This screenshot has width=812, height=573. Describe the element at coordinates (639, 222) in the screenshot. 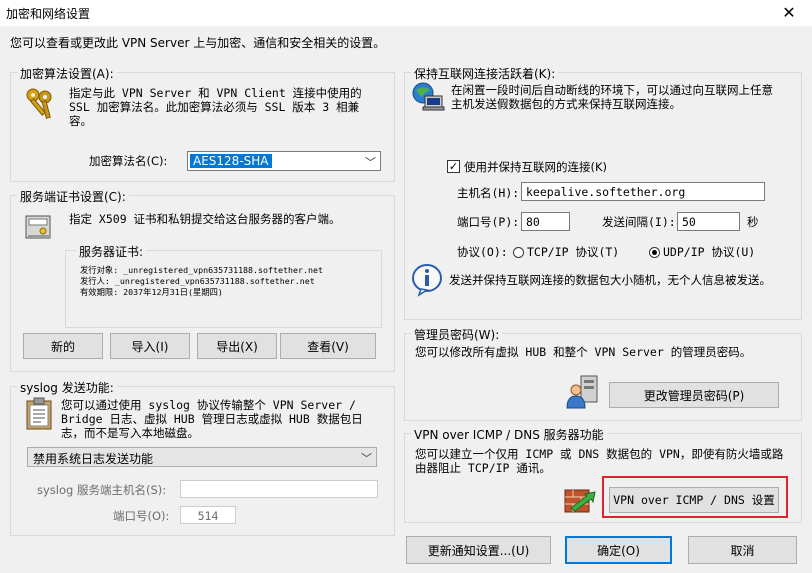

I see `keepalive-interval-label: 发送间隔(I):` at that location.